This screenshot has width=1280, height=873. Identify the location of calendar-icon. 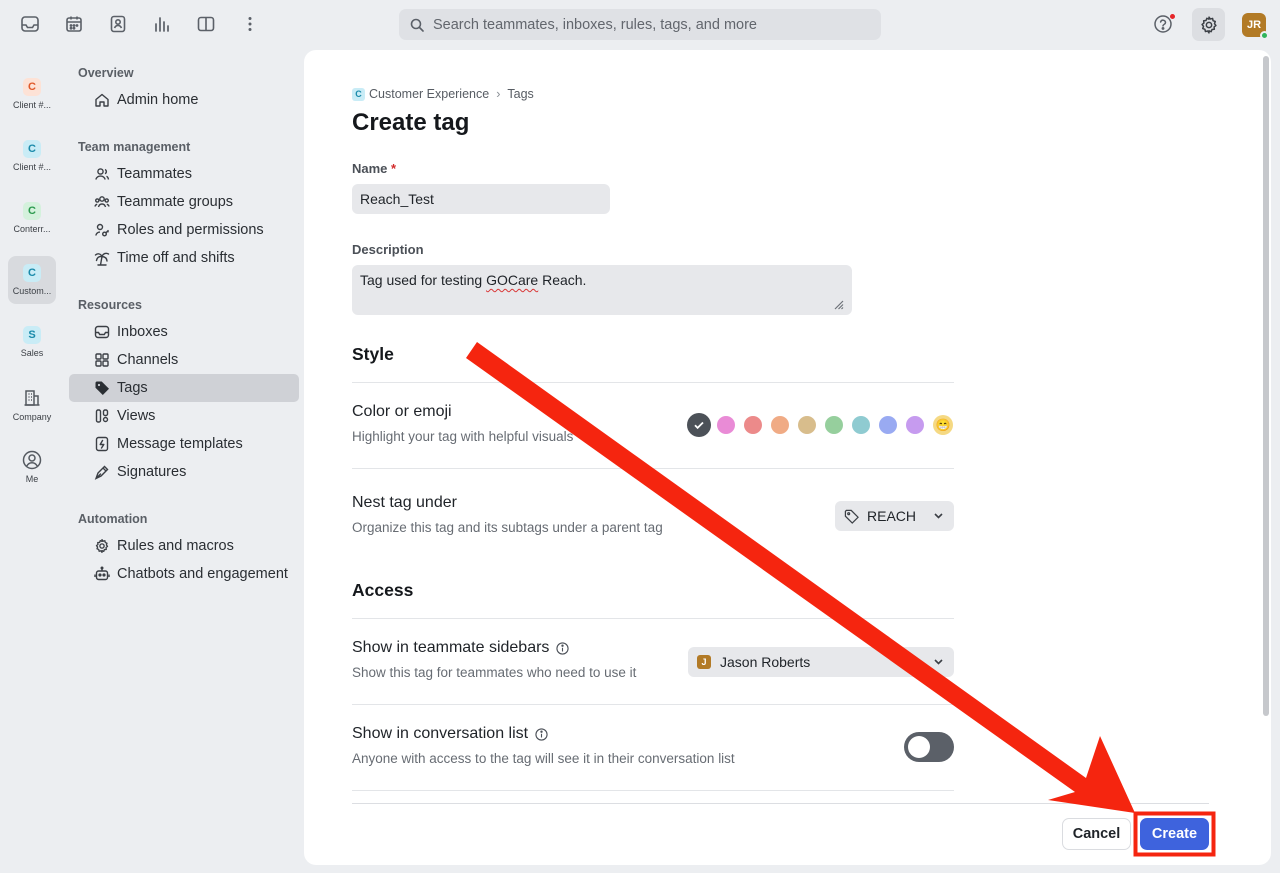
(74, 24).